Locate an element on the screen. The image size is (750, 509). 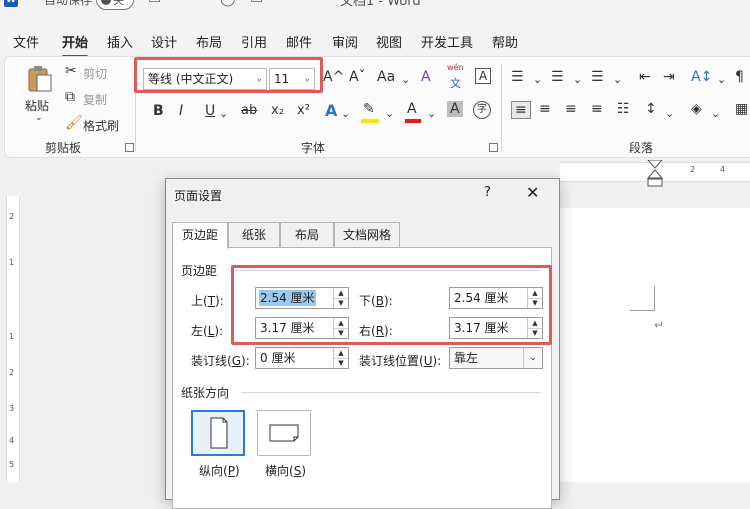
gutter-position-select: 靠左 ⌄ is located at coordinates (496, 358).